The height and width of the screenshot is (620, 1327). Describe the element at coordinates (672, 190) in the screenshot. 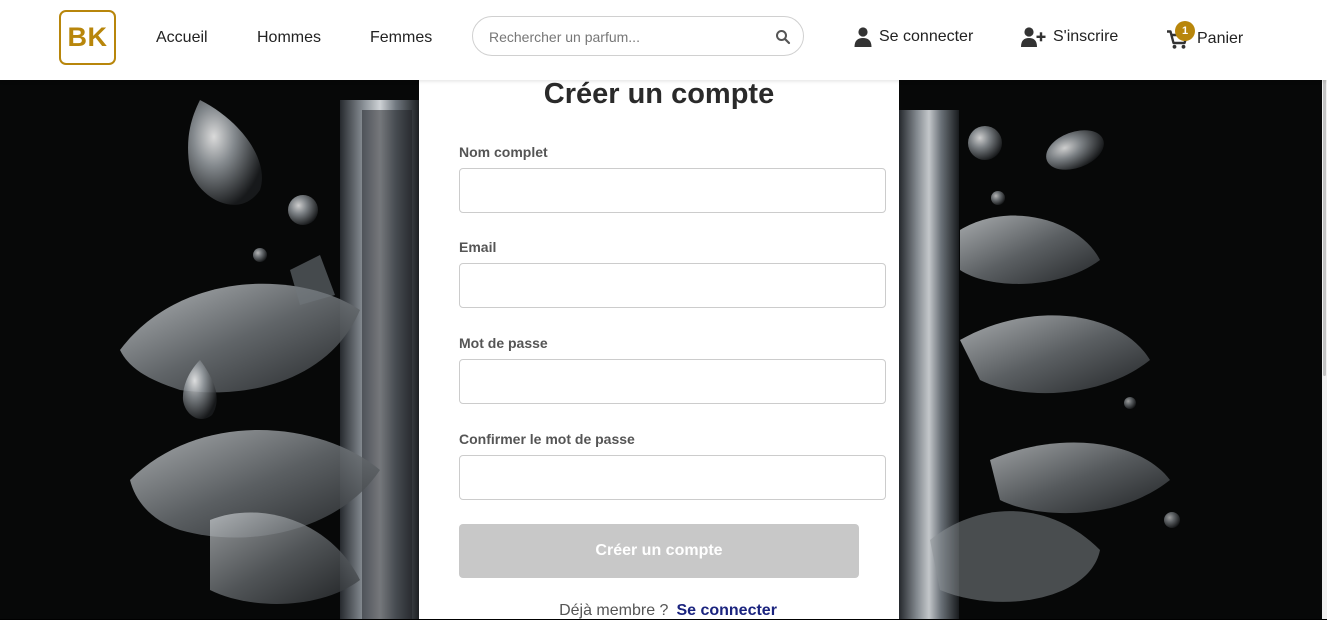

I see `fullname-input` at that location.